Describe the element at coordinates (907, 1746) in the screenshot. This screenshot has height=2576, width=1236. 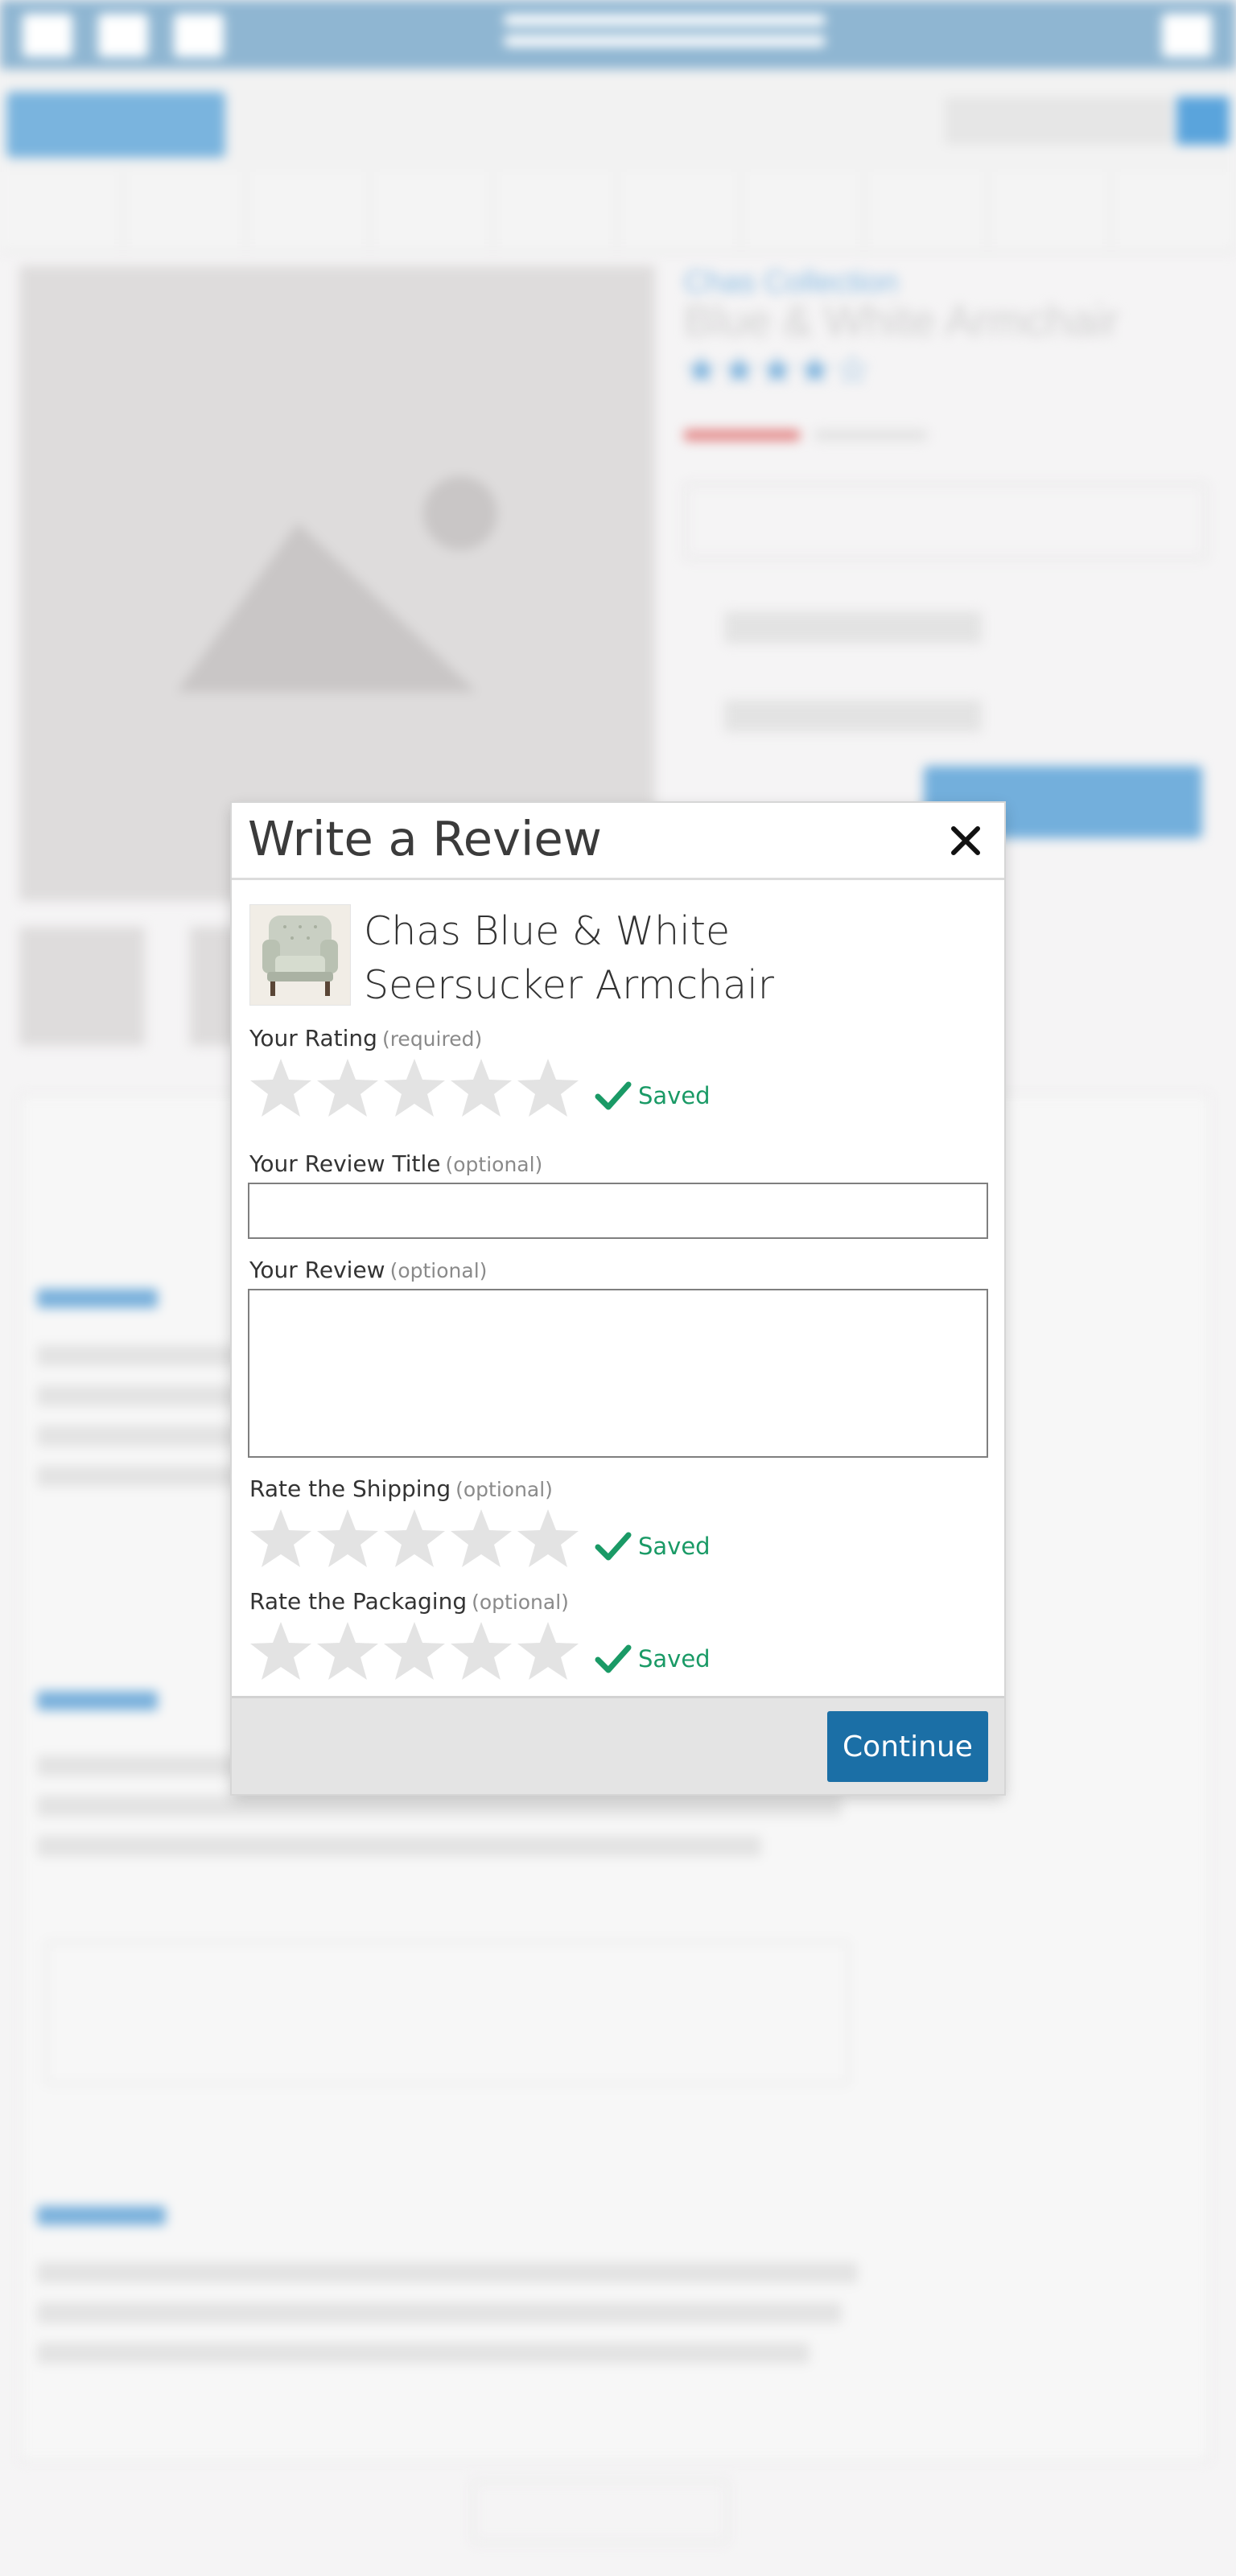
I see `continue-button: Continue` at that location.